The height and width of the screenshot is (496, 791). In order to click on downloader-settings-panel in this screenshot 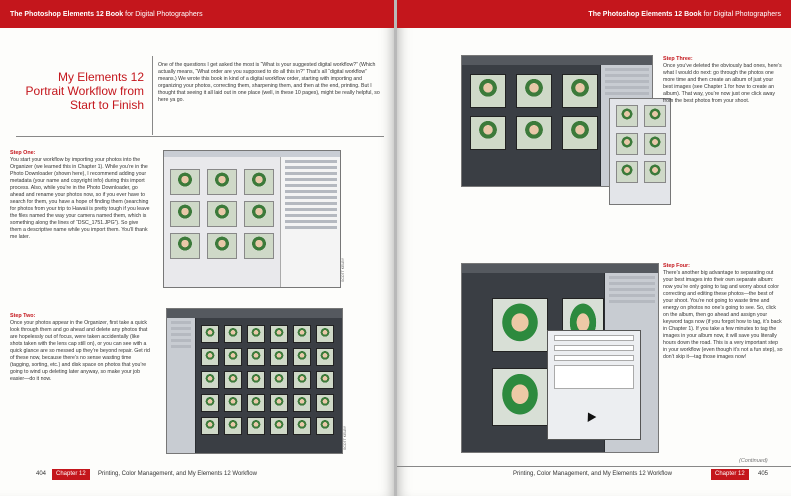, I will do `click(310, 222)`.